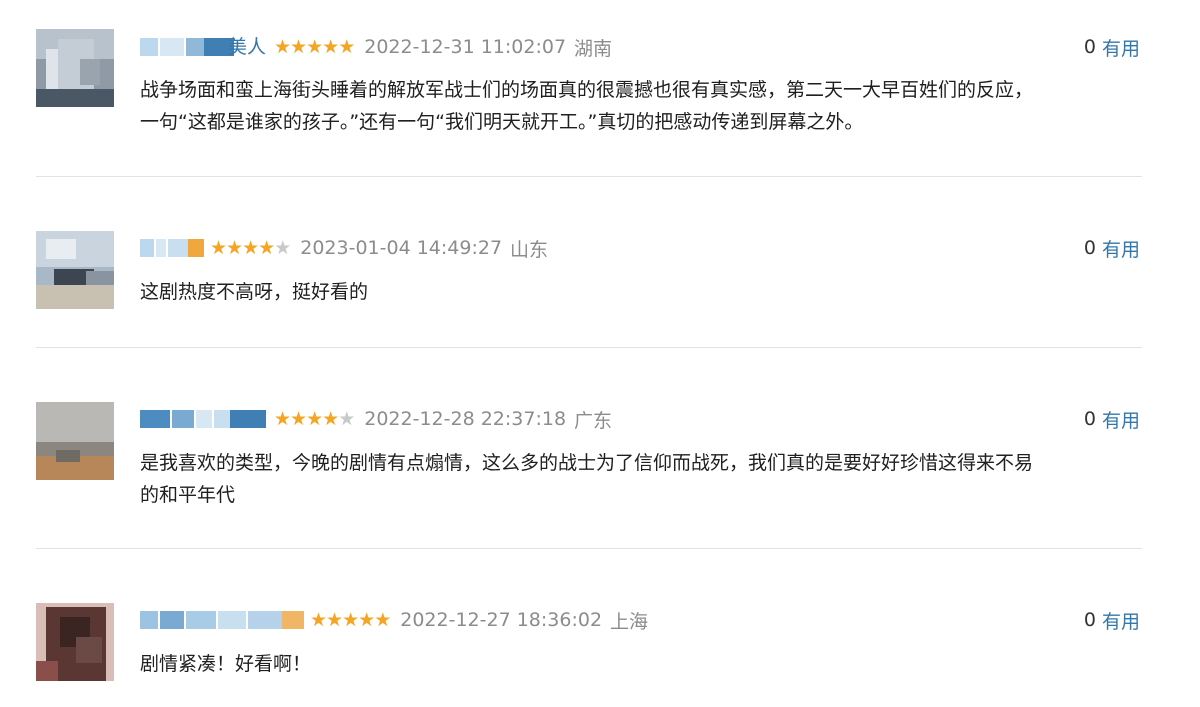  I want to click on review-meta: ★ ★ ★ ★ ★ 2022-12-28 22:37:18 广东, so click(376, 419).